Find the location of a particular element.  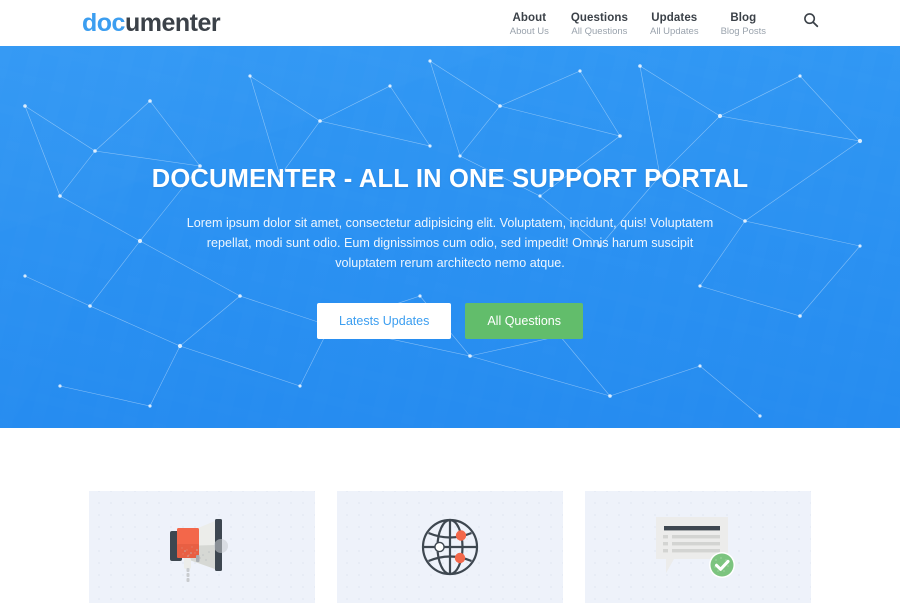

search-icon is located at coordinates (811, 20).